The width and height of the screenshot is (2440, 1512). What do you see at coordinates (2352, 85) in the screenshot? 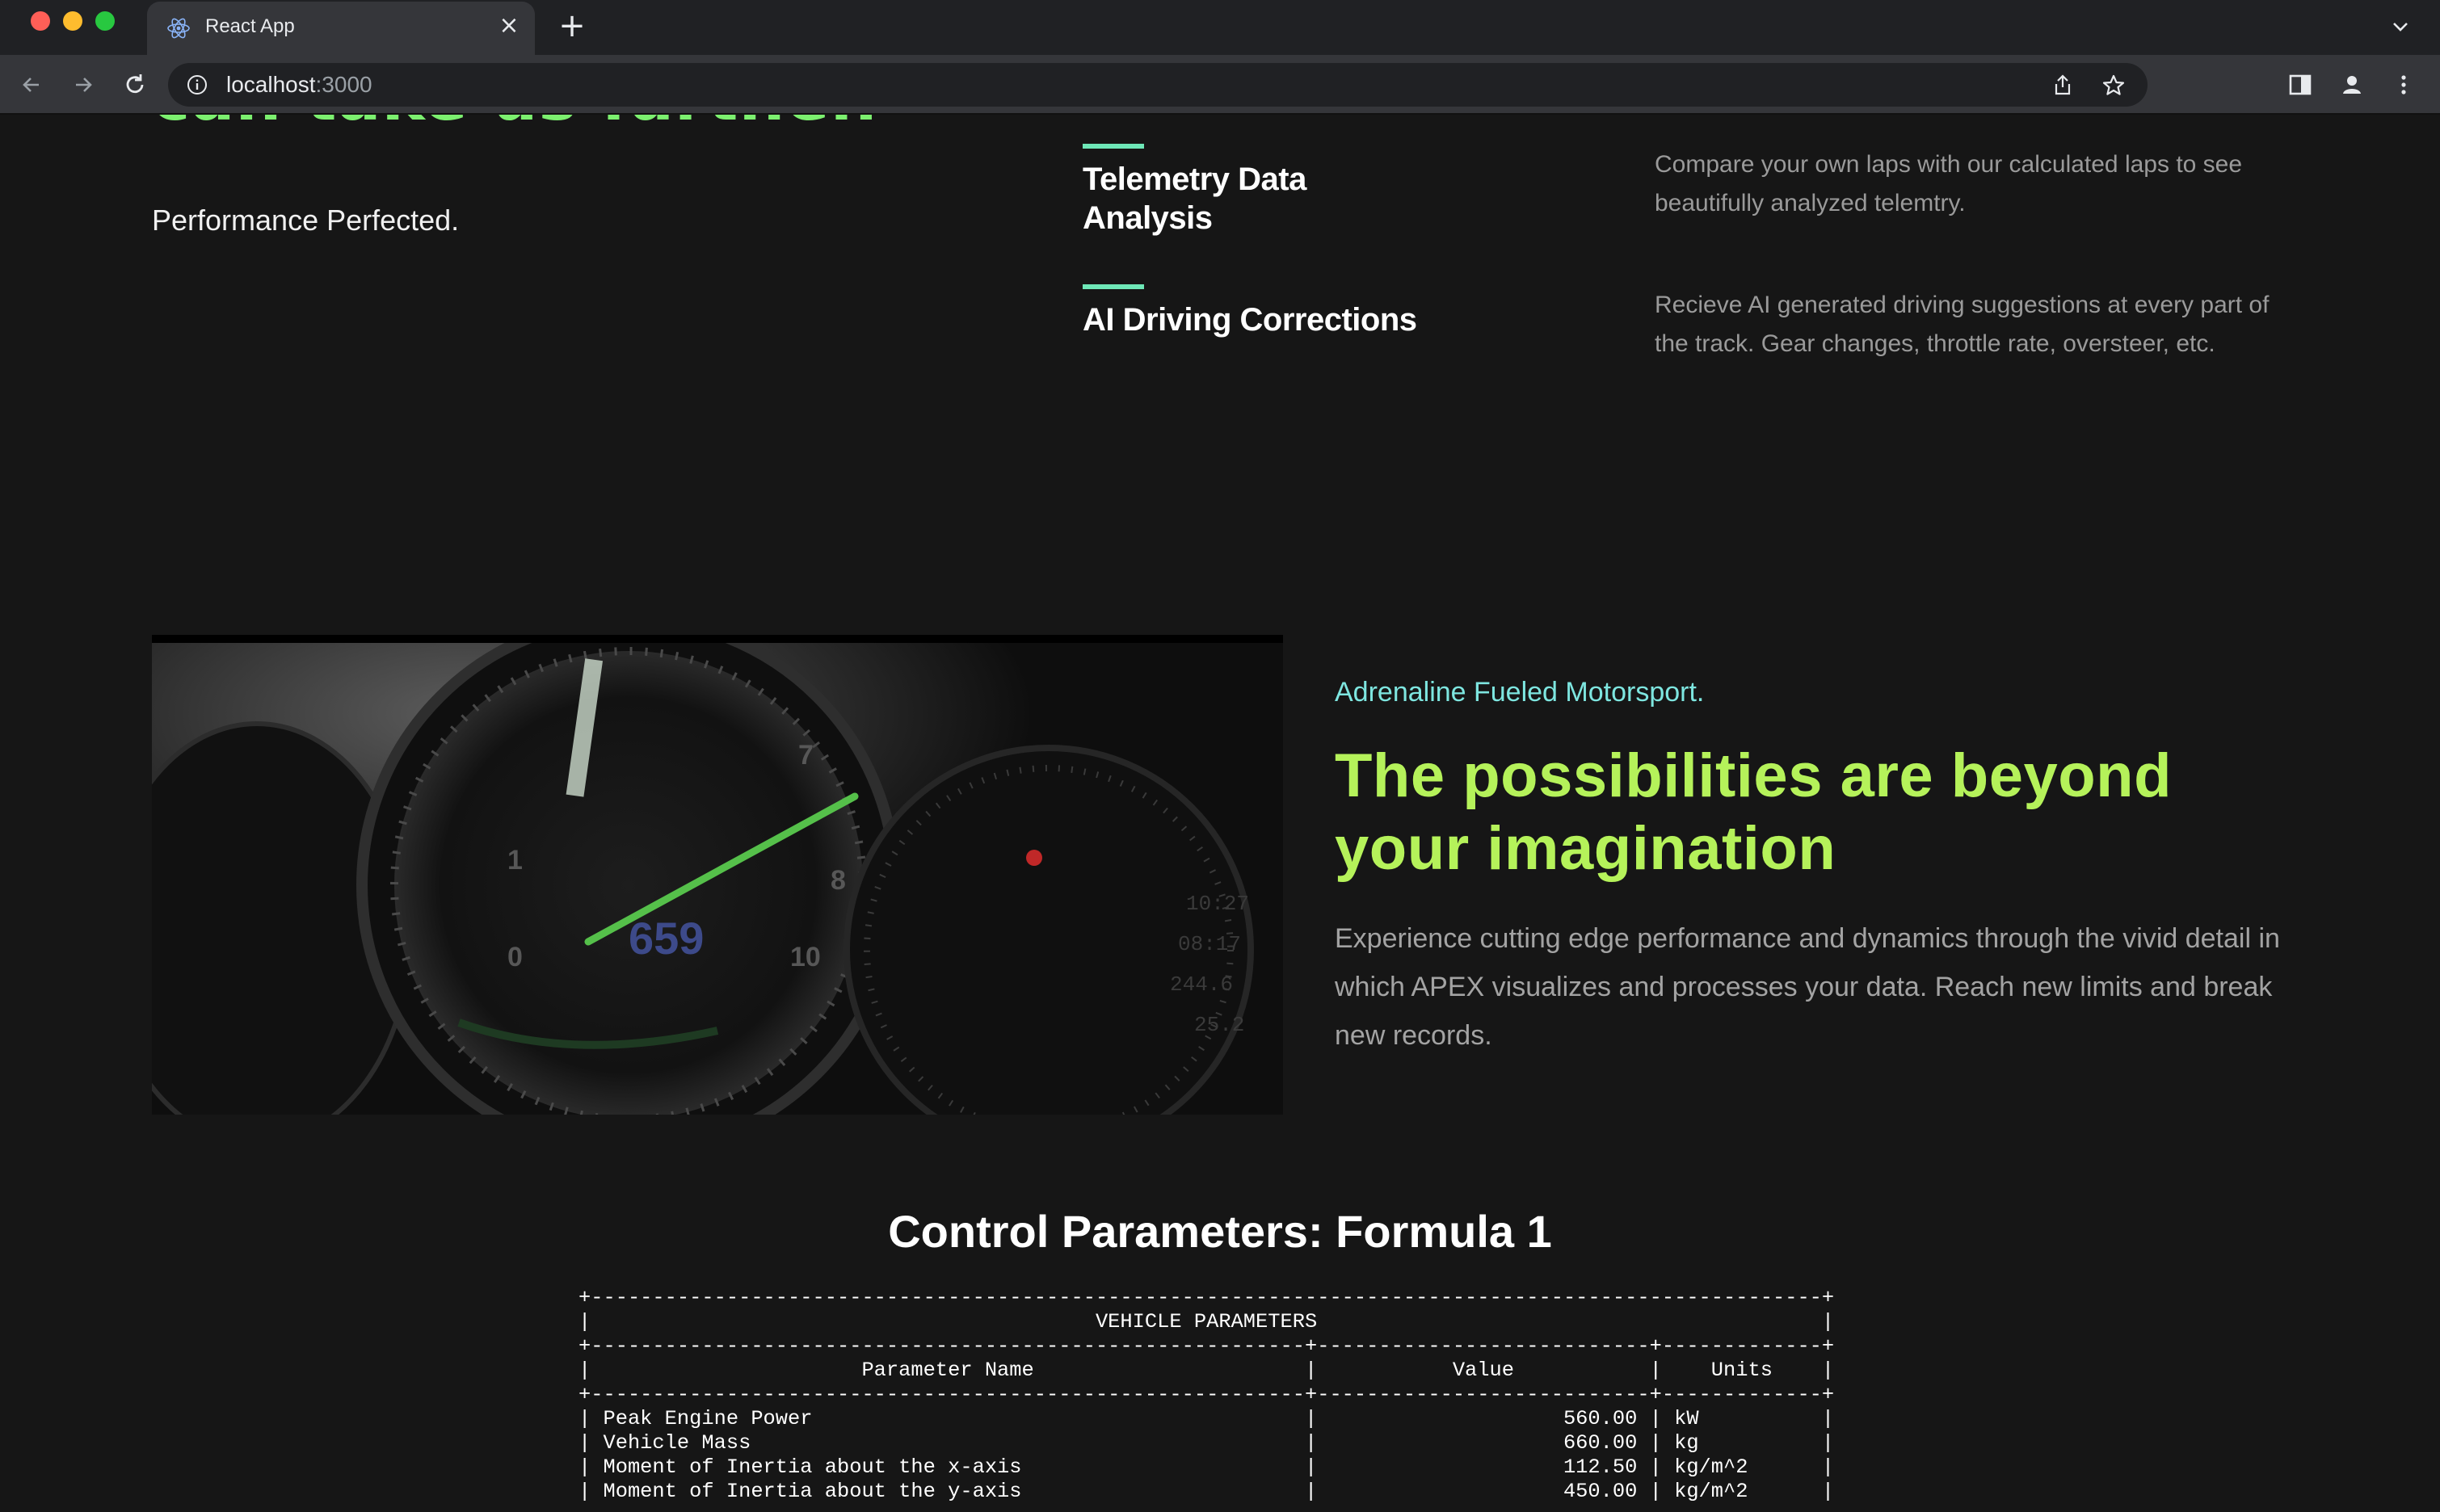
I see `profile-icon` at bounding box center [2352, 85].